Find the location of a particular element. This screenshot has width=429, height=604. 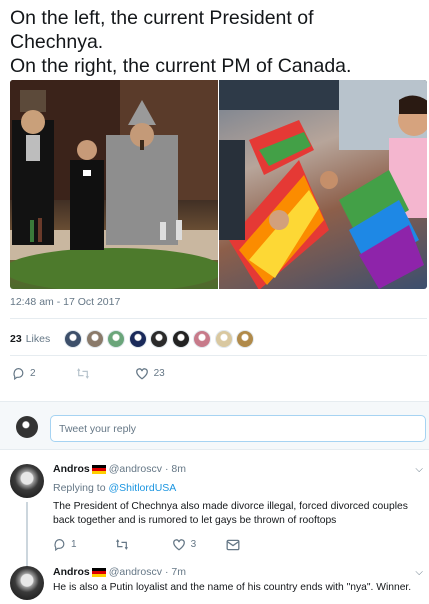

like-count: 3 is located at coordinates (193, 544).